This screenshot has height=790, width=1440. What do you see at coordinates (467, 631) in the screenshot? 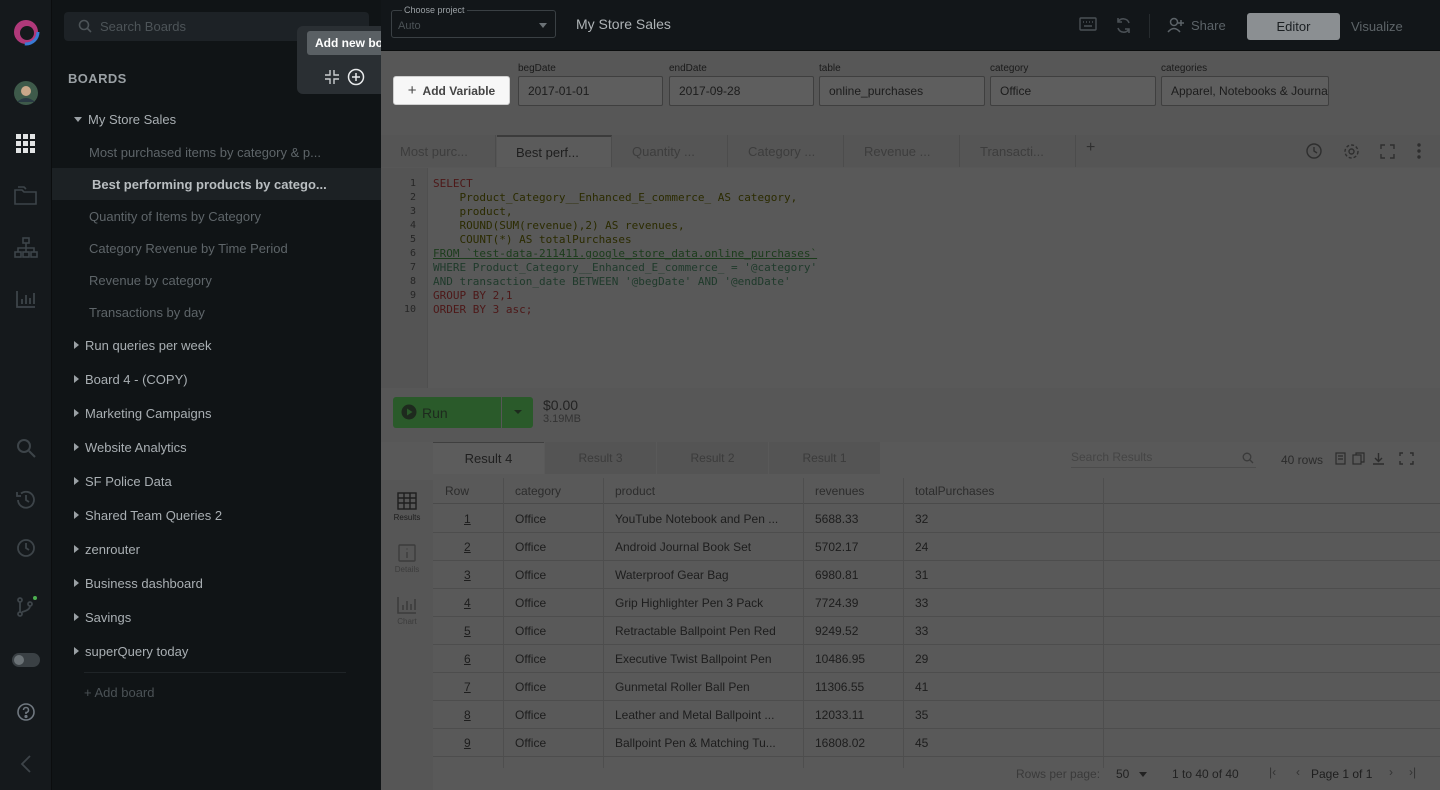
I see `row-number-link: 5` at bounding box center [467, 631].